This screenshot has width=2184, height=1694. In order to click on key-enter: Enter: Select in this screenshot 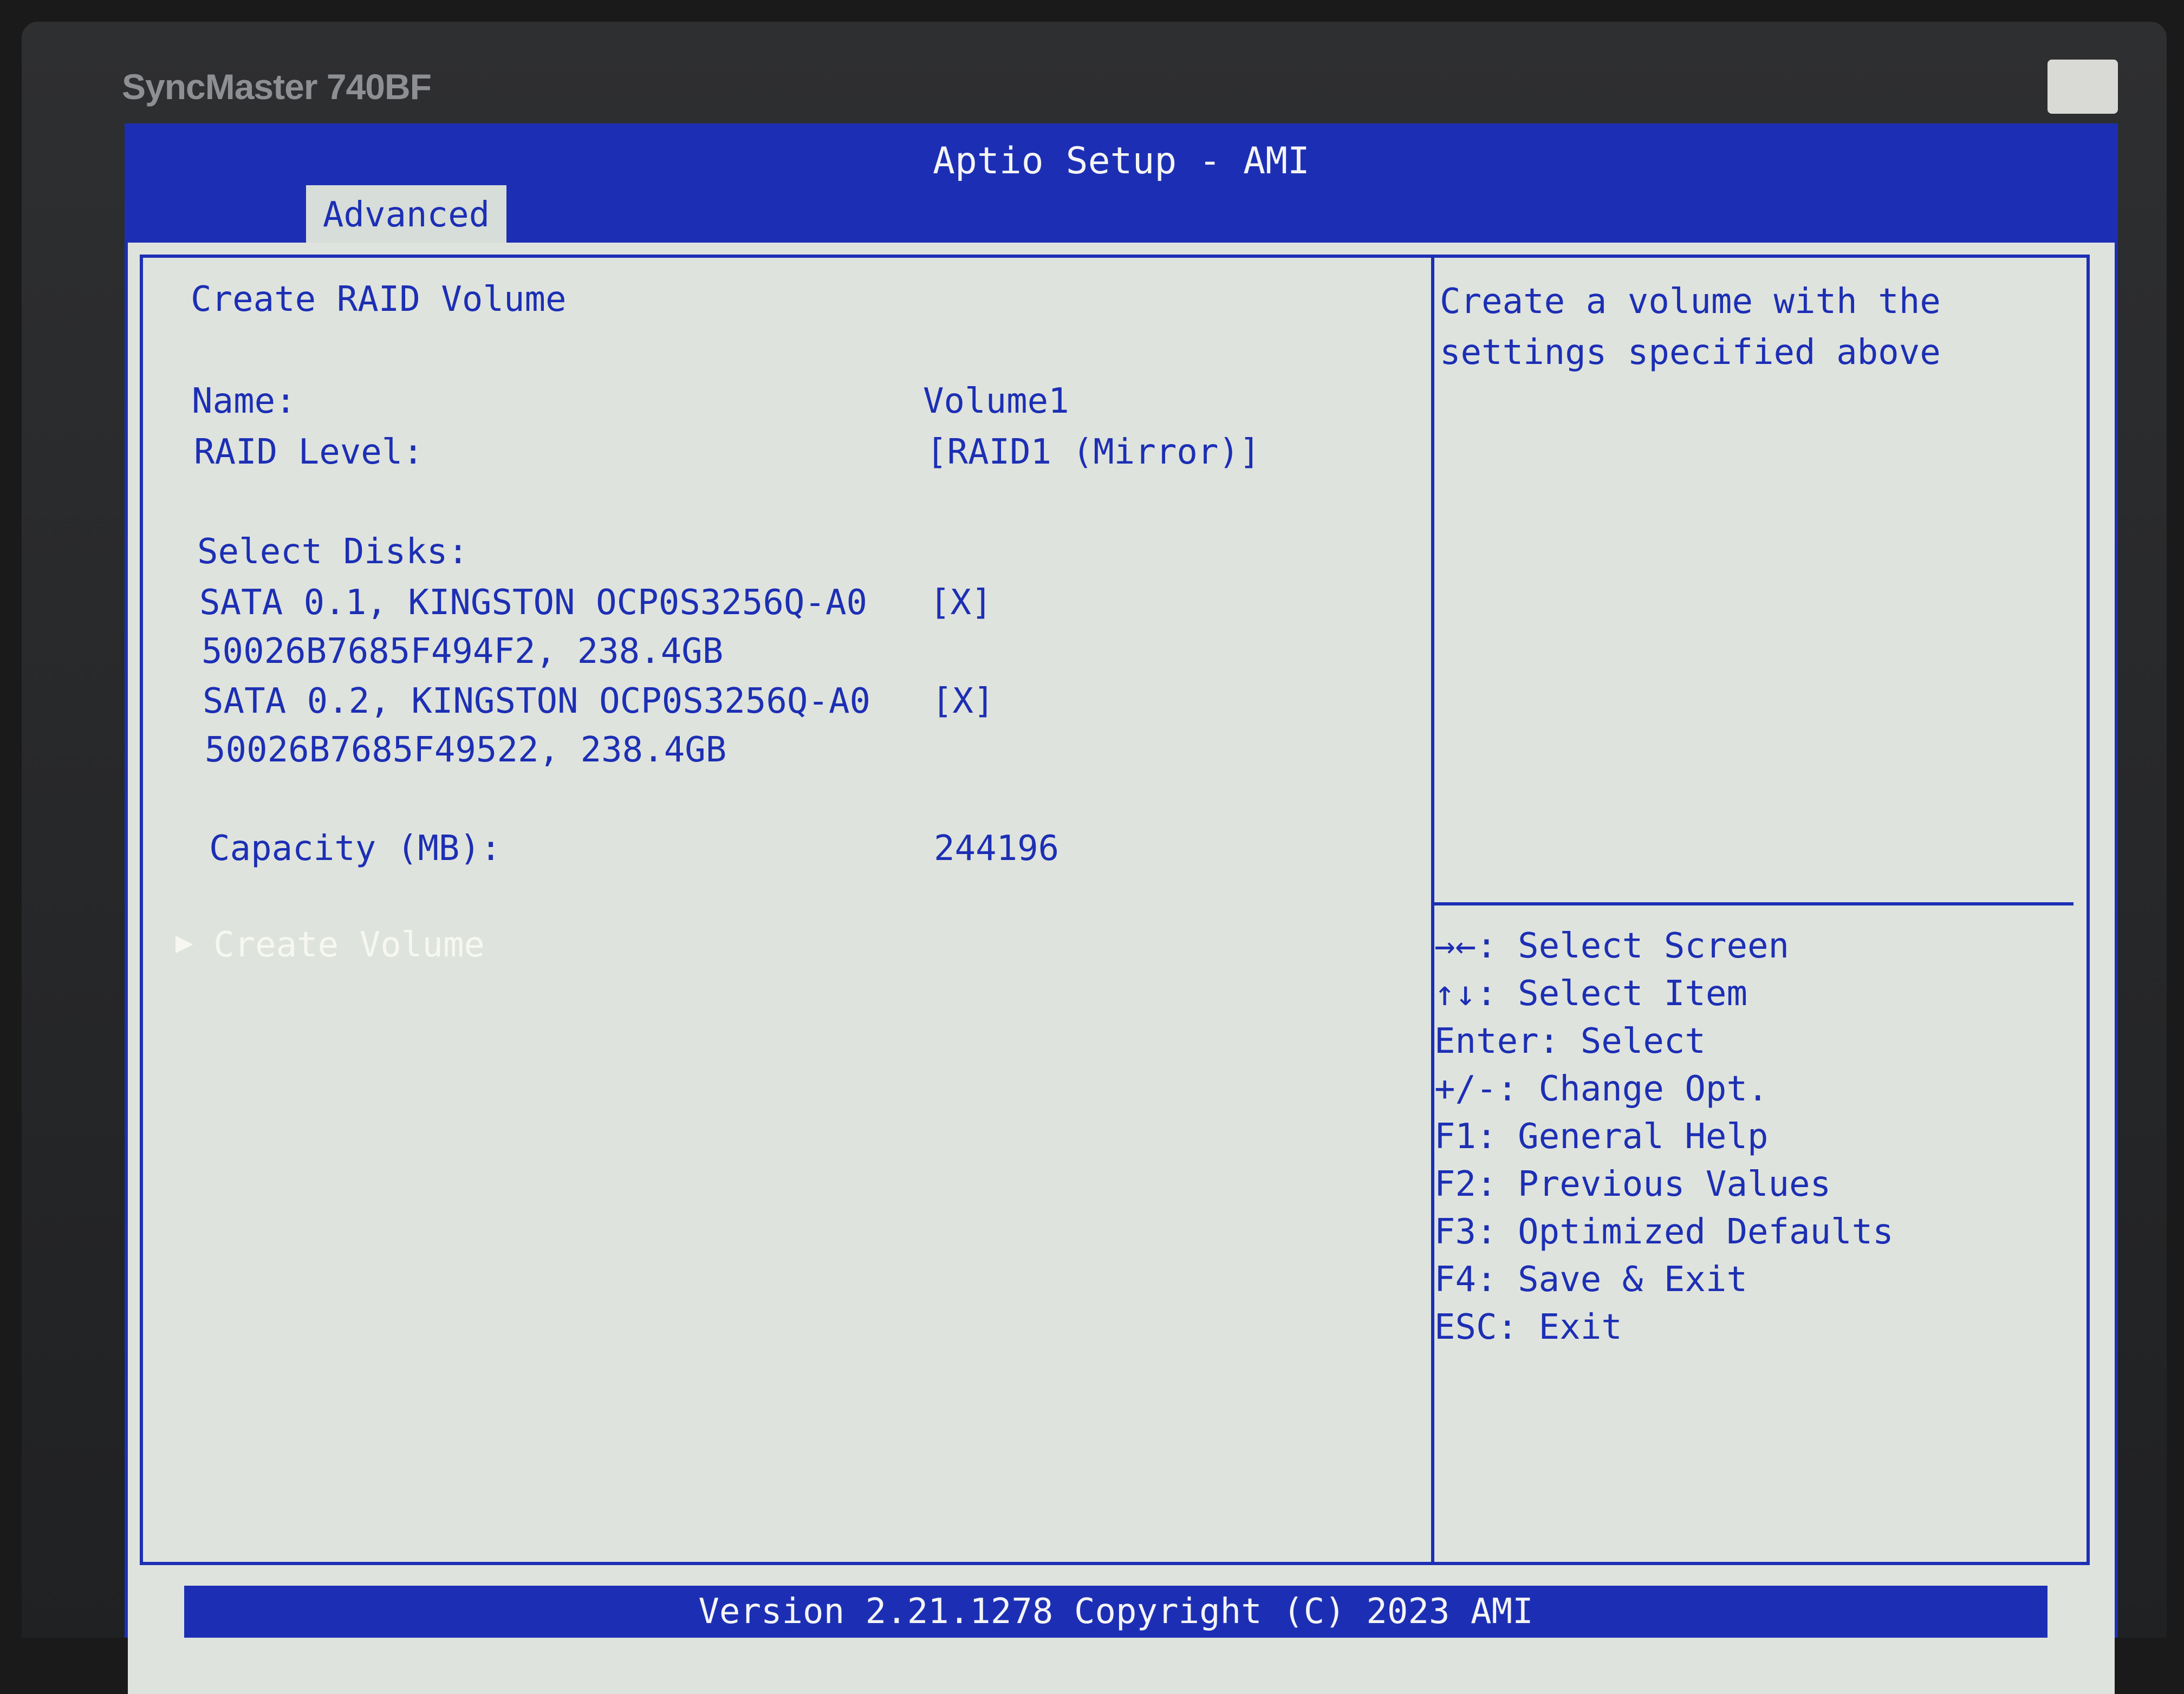, I will do `click(1570, 1041)`.